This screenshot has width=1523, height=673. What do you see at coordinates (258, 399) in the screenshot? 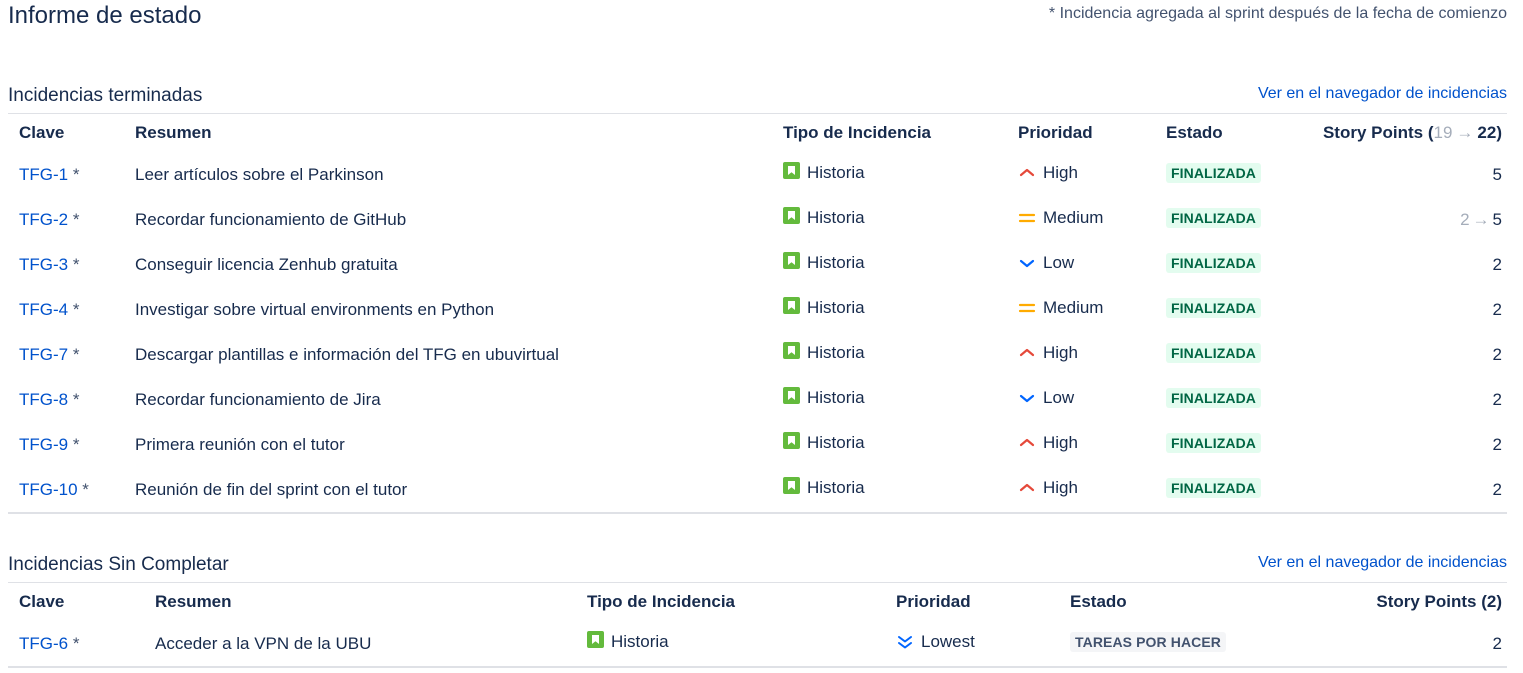
I see `issue-summary: Recordar funcionamiento de Jira` at bounding box center [258, 399].